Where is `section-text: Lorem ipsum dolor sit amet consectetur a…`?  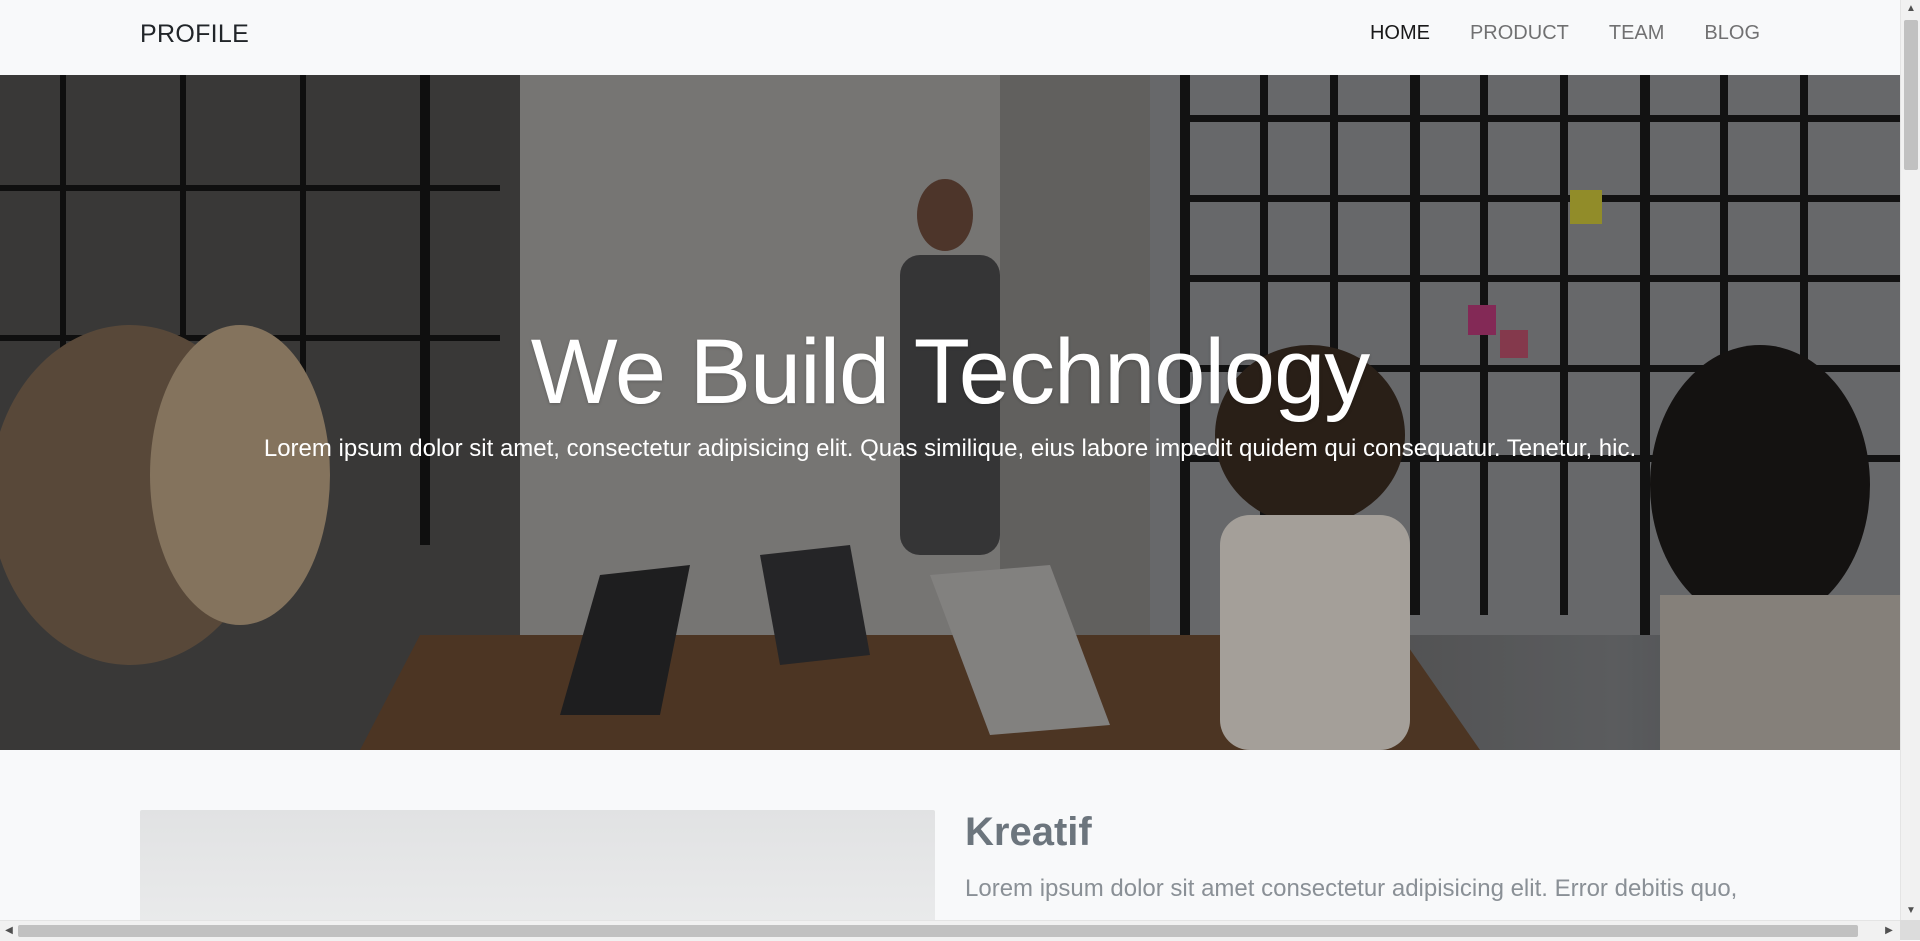 section-text: Lorem ipsum dolor sit amet consectetur a… is located at coordinates (1351, 897).